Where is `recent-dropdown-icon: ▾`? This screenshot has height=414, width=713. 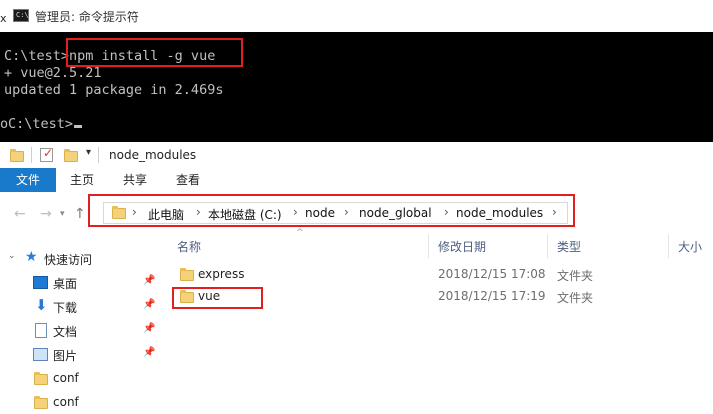 recent-dropdown-icon: ▾ is located at coordinates (62, 214).